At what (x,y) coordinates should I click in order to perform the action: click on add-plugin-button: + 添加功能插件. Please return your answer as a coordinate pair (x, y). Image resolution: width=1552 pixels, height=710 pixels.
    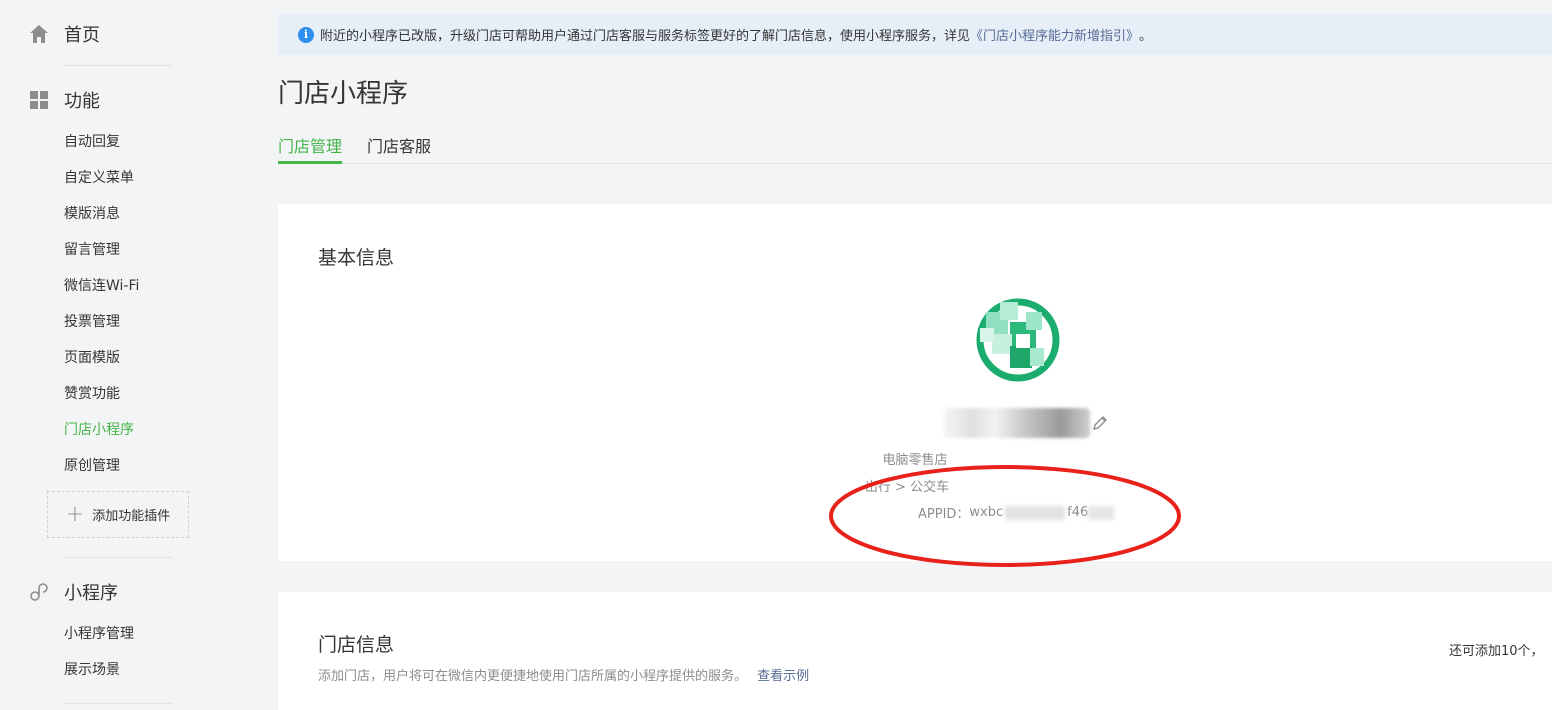
    Looking at the image, I should click on (118, 514).